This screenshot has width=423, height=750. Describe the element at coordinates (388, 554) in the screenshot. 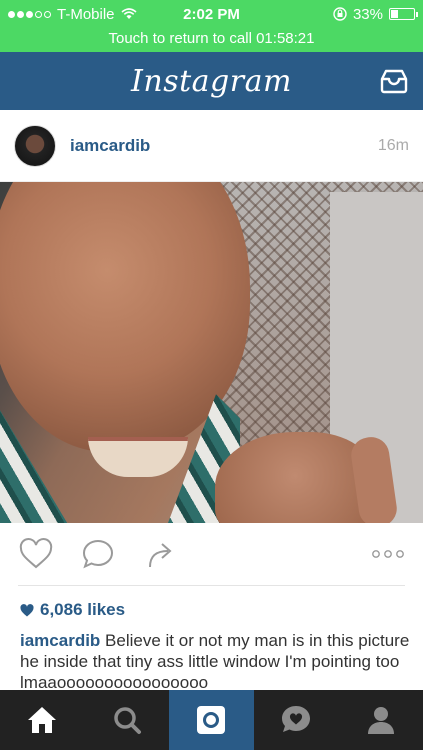

I see `more-icon` at that location.